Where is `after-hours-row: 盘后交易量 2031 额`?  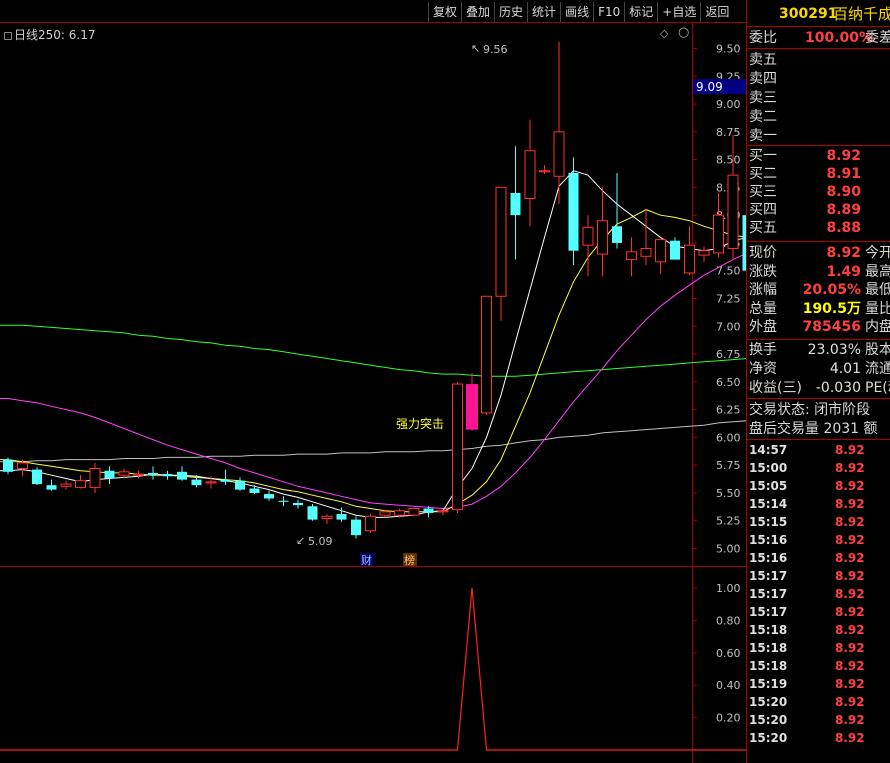 after-hours-row: 盘后交易量 2031 额 is located at coordinates (818, 429).